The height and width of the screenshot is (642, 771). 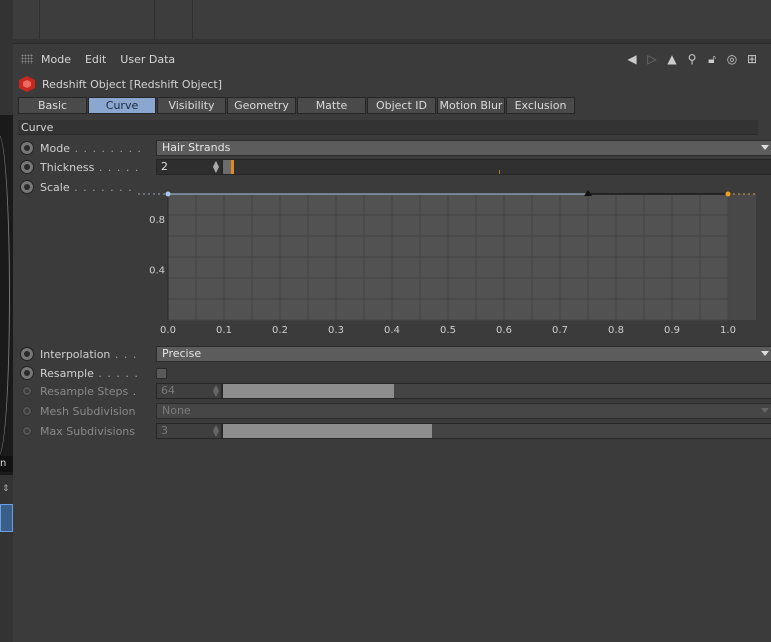 I want to click on max-subdivisions-input: 3 ▲ ▼, so click(x=189, y=431).